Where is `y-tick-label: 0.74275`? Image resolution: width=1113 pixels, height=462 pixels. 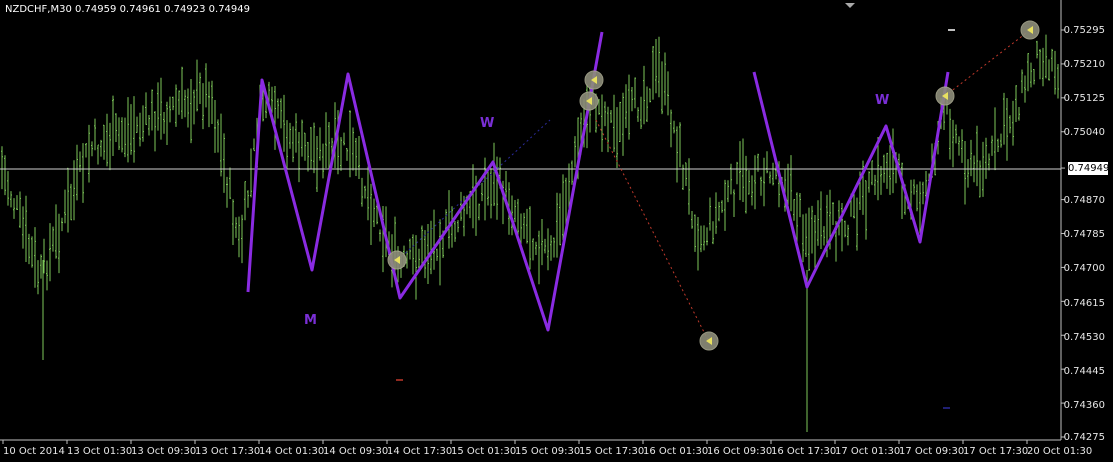
y-tick-label: 0.74275 is located at coordinates (1084, 437).